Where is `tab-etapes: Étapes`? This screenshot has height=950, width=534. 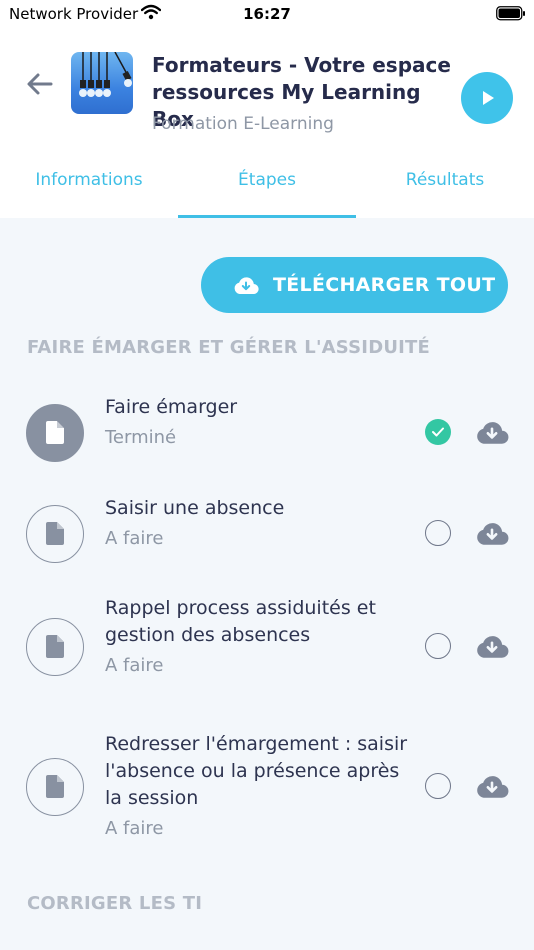
tab-etapes: Étapes is located at coordinates (267, 185).